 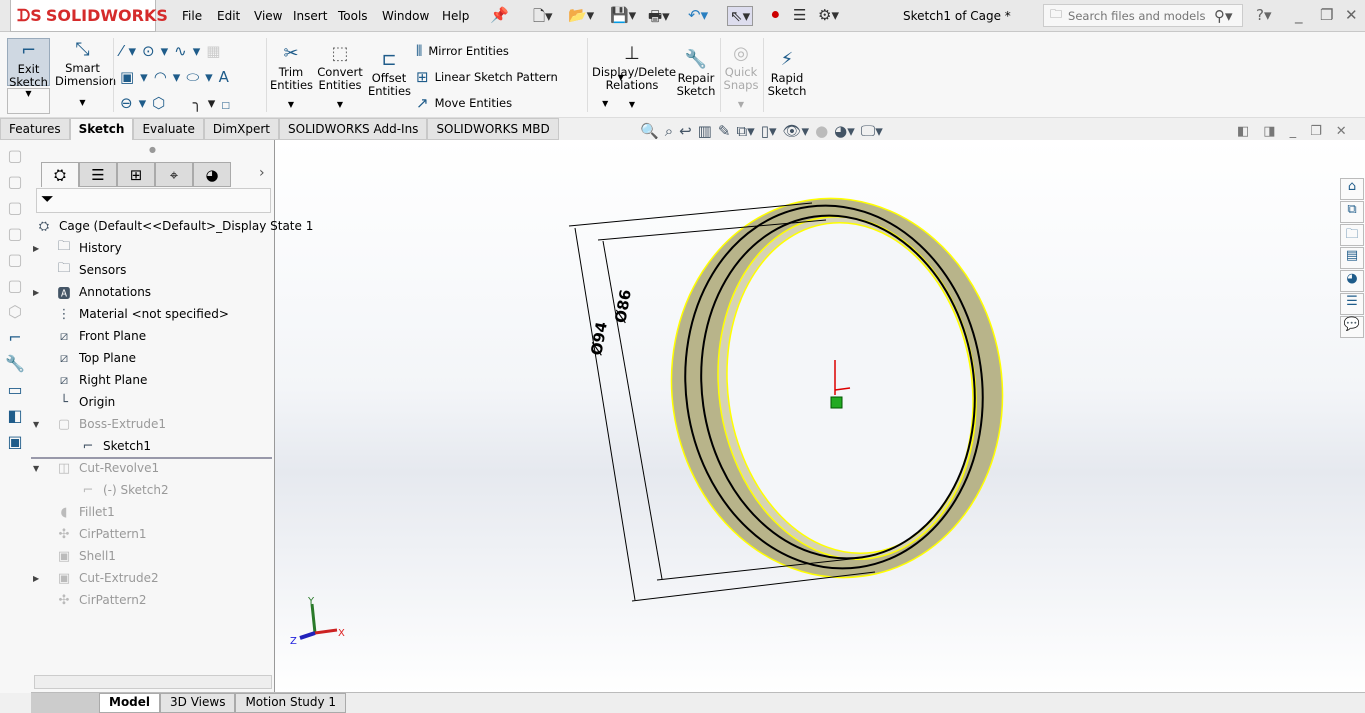 I want to click on tree-item: ▣ Shell1, so click(x=85, y=556).